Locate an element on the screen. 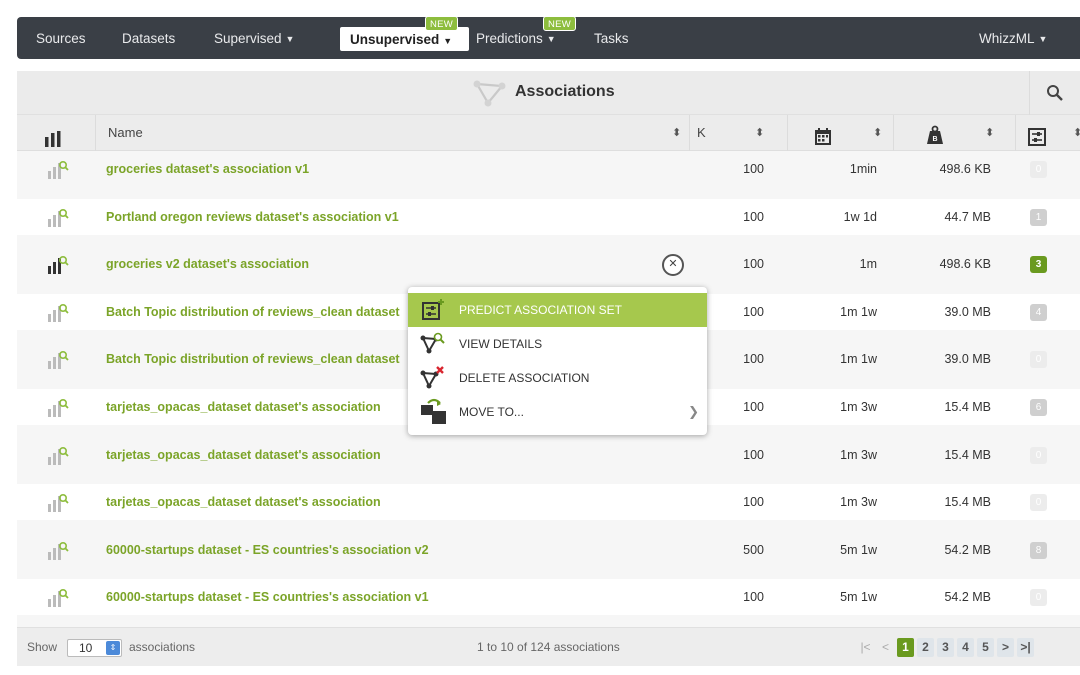 This screenshot has height=675, width=1080. age-value: 1m 3w is located at coordinates (858, 454).